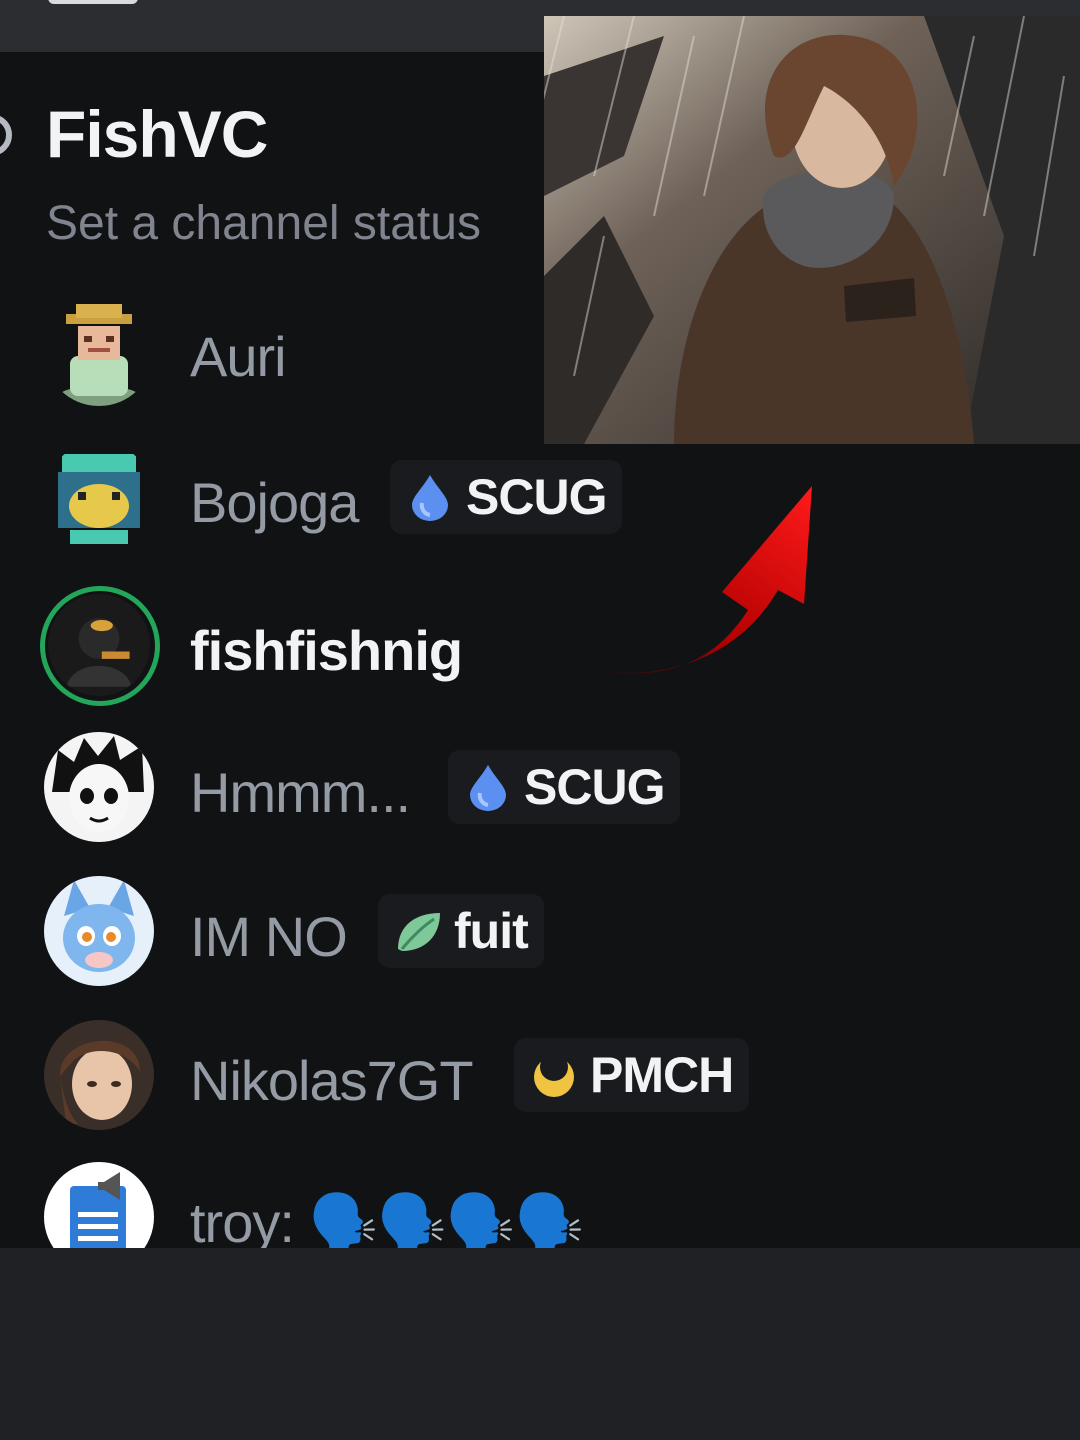 Image resolution: width=1080 pixels, height=1440 pixels. What do you see at coordinates (100, 646) in the screenshot?
I see `speaking-indicator` at bounding box center [100, 646].